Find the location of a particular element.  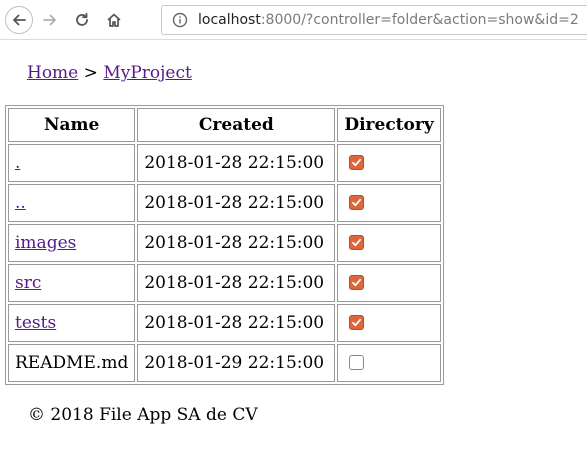

back-arrow-icon is located at coordinates (19, 20).